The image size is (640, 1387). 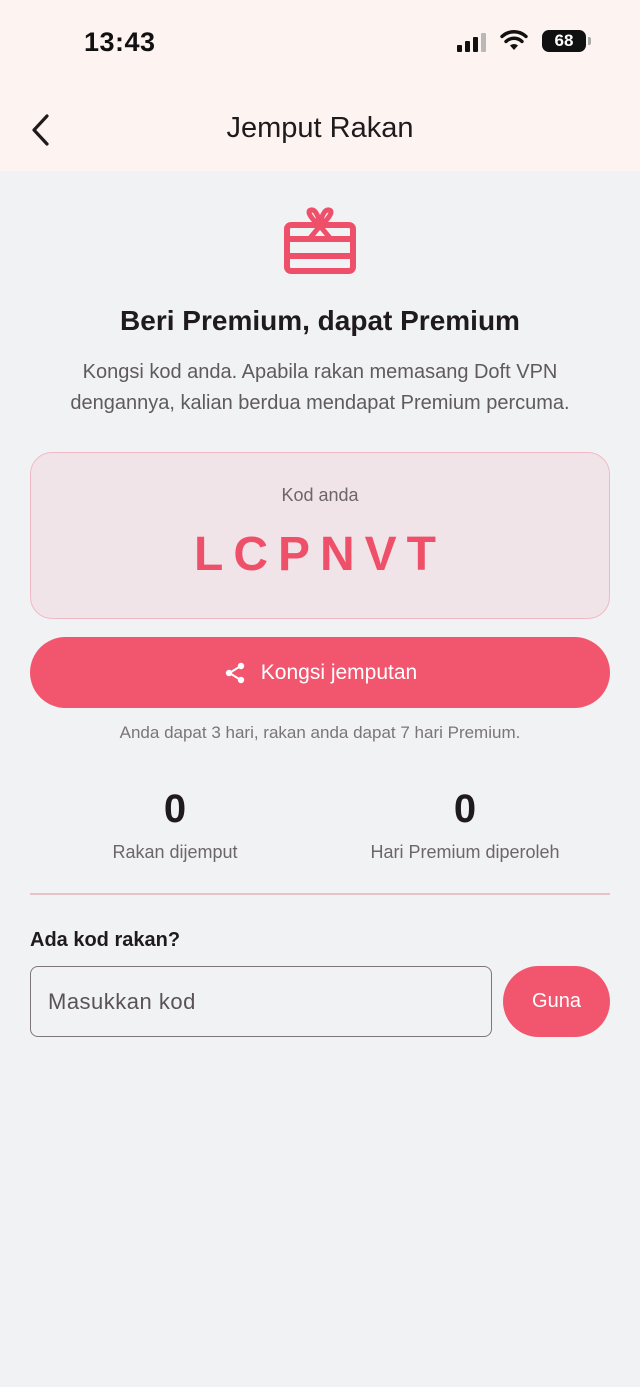 I want to click on stat-friends-invited: 0 Rakan dijemput, so click(x=175, y=824).